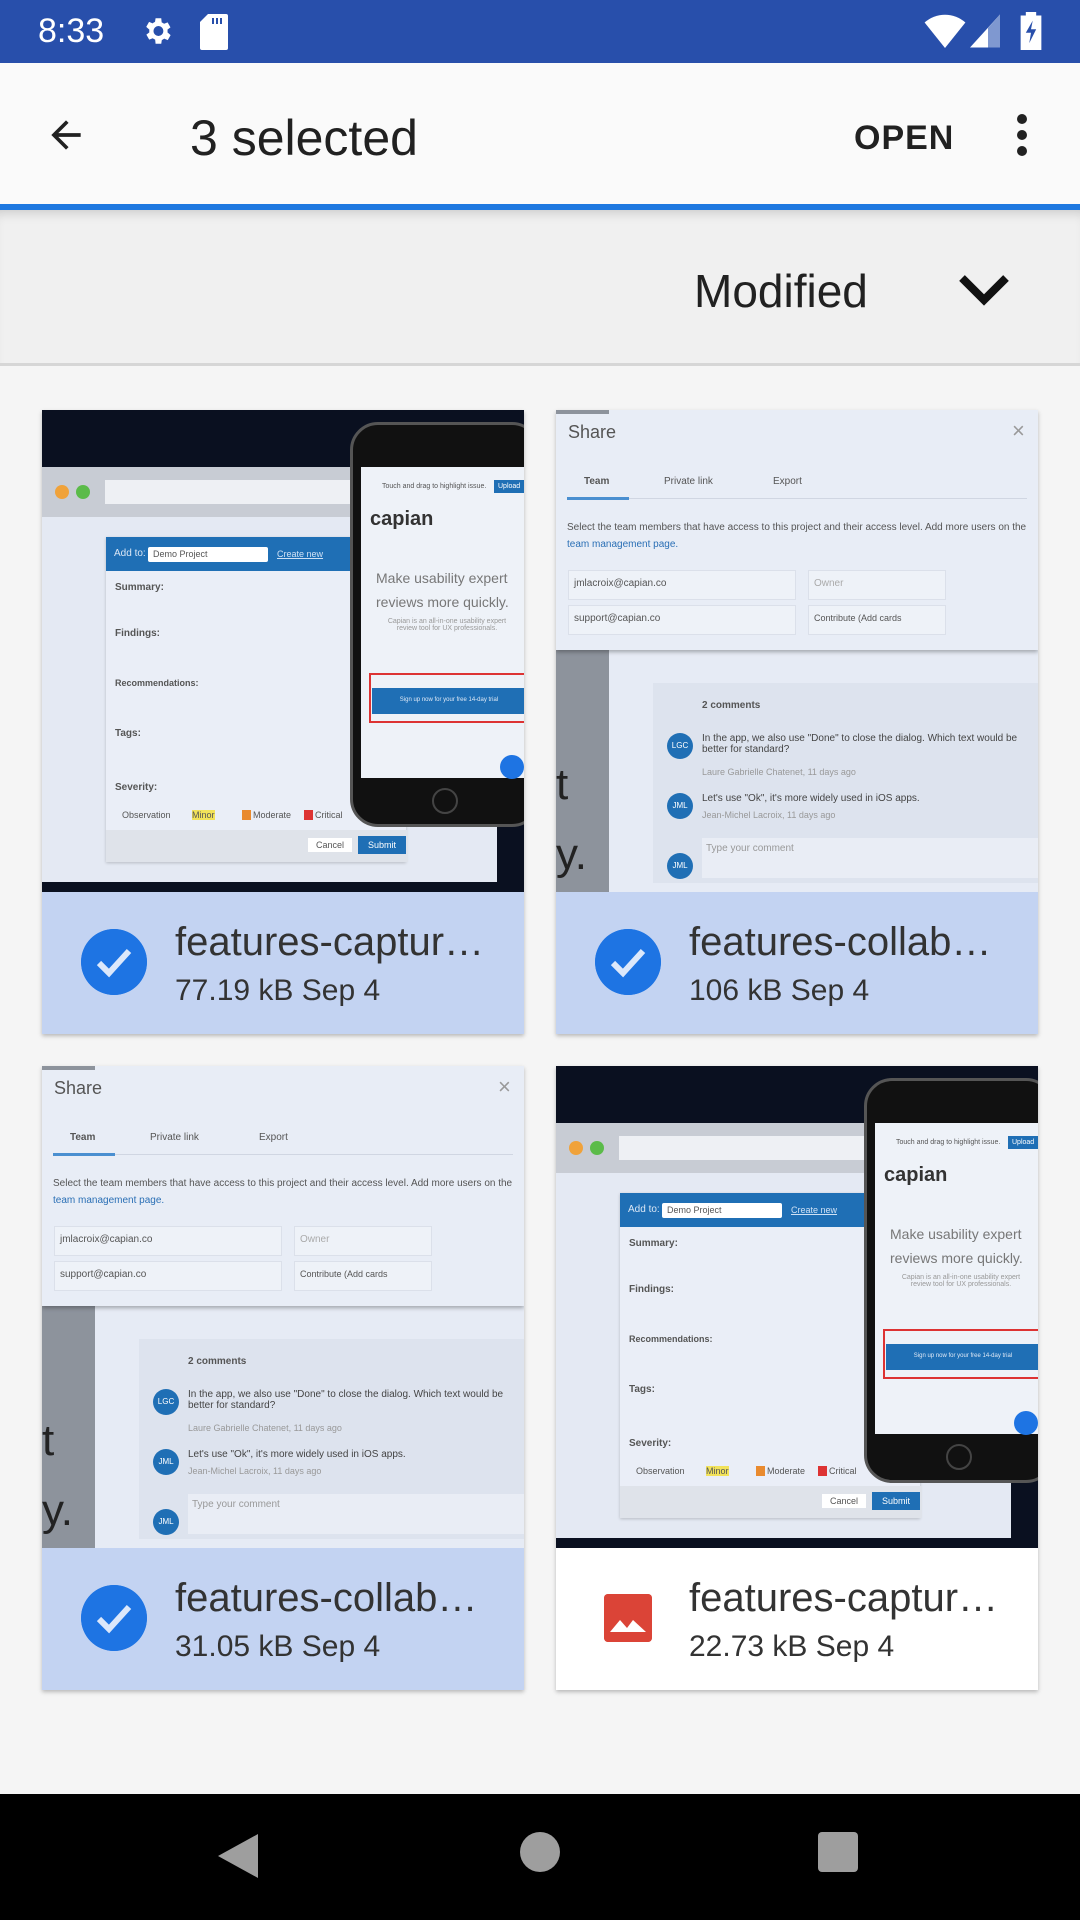  What do you see at coordinates (797, 963) in the screenshot?
I see `file-card-footer: features-collab… 106 kB Sep 4` at bounding box center [797, 963].